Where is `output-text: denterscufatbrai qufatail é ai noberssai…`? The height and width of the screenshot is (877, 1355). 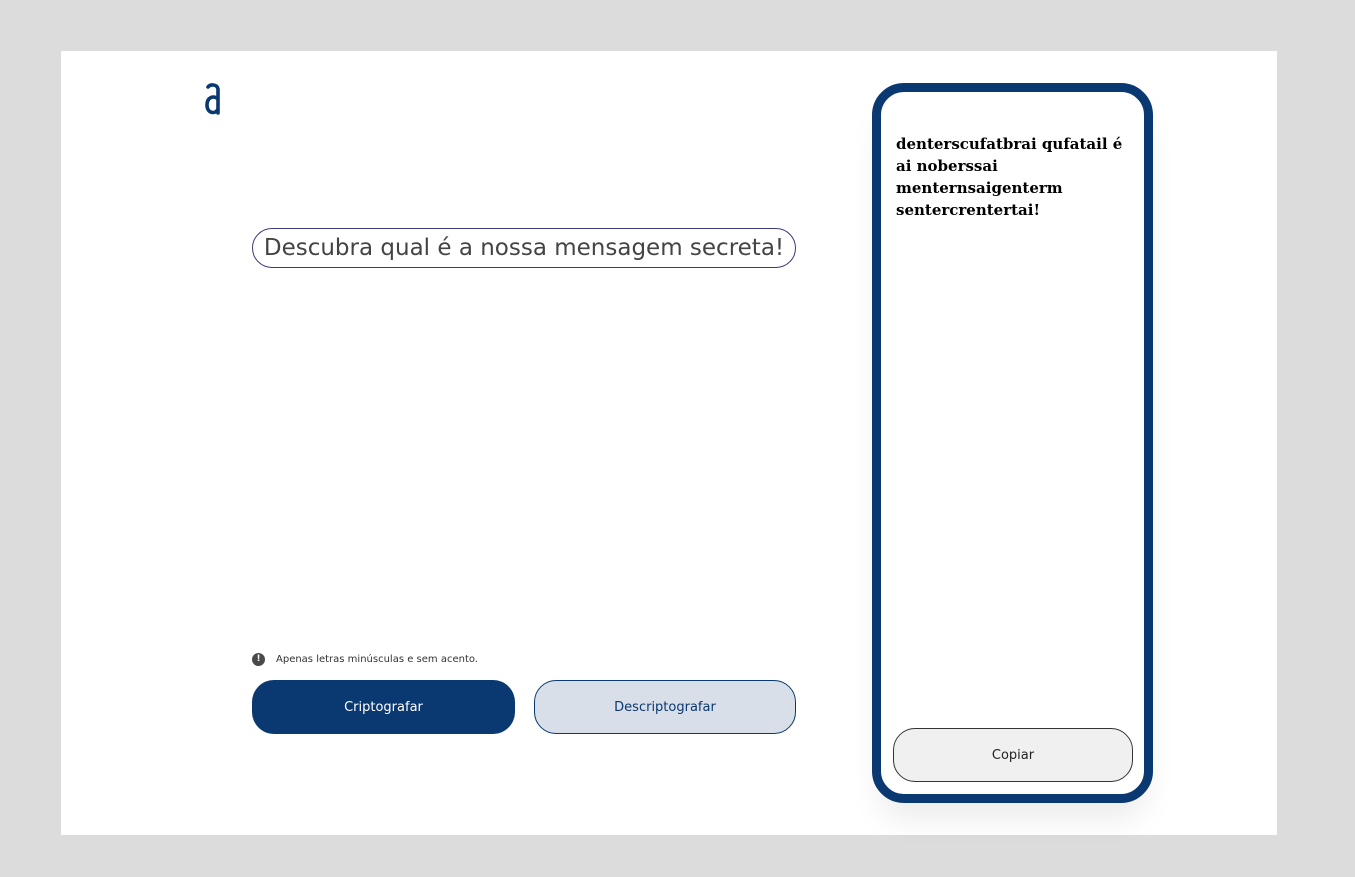 output-text: denterscufatbrai qufatail é ai noberssai… is located at coordinates (1009, 177).